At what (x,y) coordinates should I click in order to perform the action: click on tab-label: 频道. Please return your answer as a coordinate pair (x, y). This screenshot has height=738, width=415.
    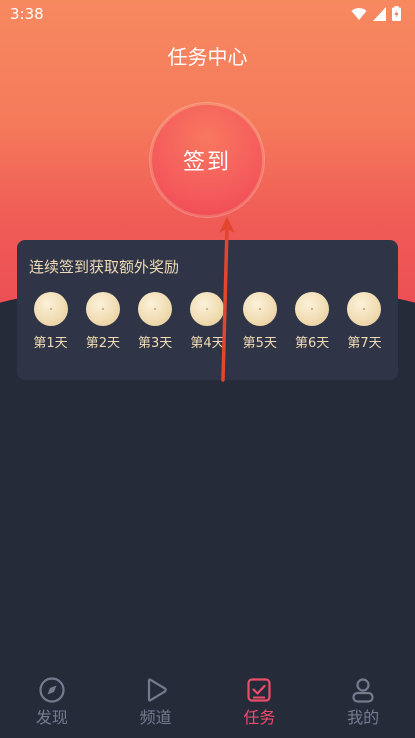
    Looking at the image, I should click on (155, 717).